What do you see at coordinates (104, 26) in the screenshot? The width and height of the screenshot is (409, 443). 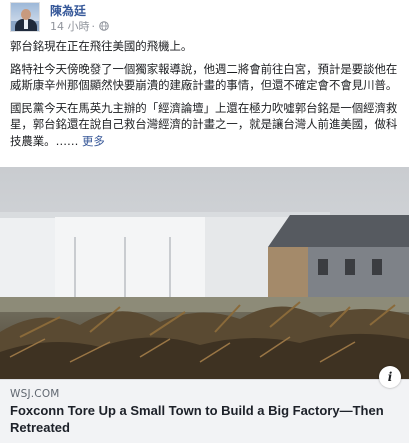 I see `globe-icon` at bounding box center [104, 26].